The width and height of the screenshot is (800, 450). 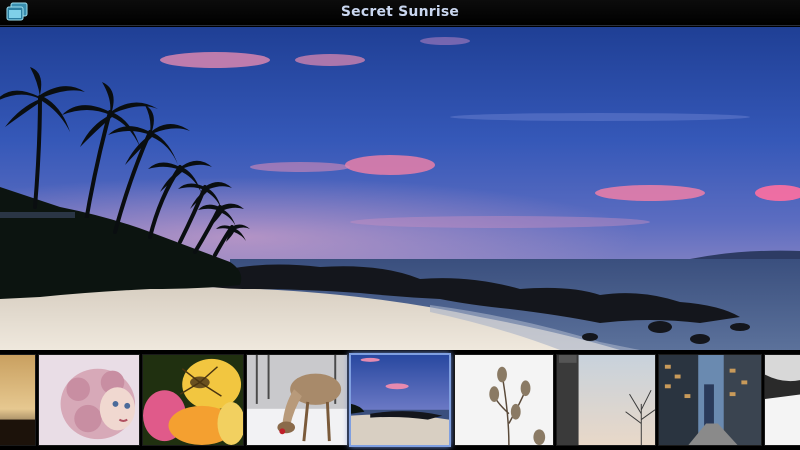 What do you see at coordinates (606, 400) in the screenshot?
I see `thumbnail-tower-tree` at bounding box center [606, 400].